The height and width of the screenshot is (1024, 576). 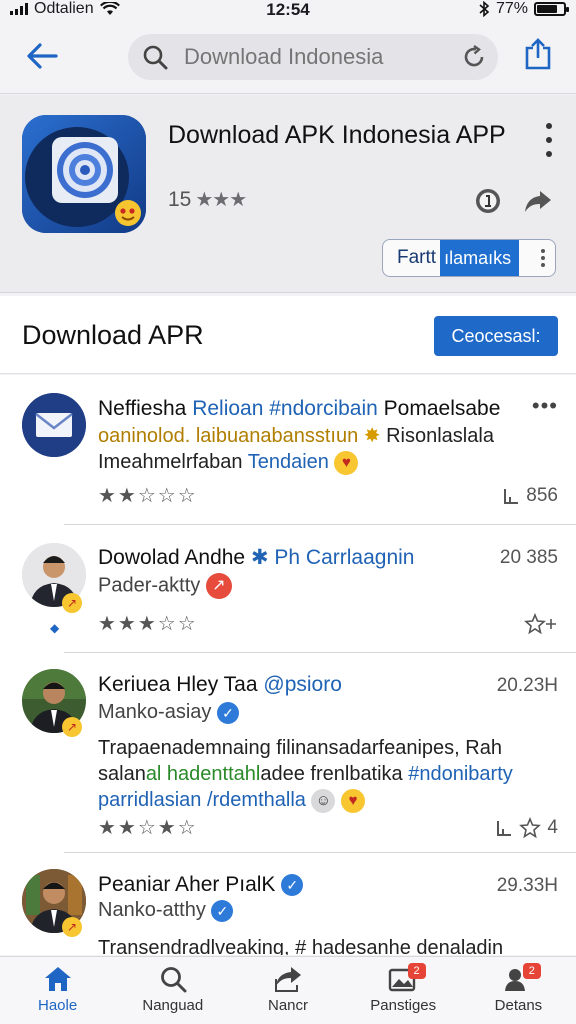 I want to click on post-more-icon: •••, so click(x=545, y=406).